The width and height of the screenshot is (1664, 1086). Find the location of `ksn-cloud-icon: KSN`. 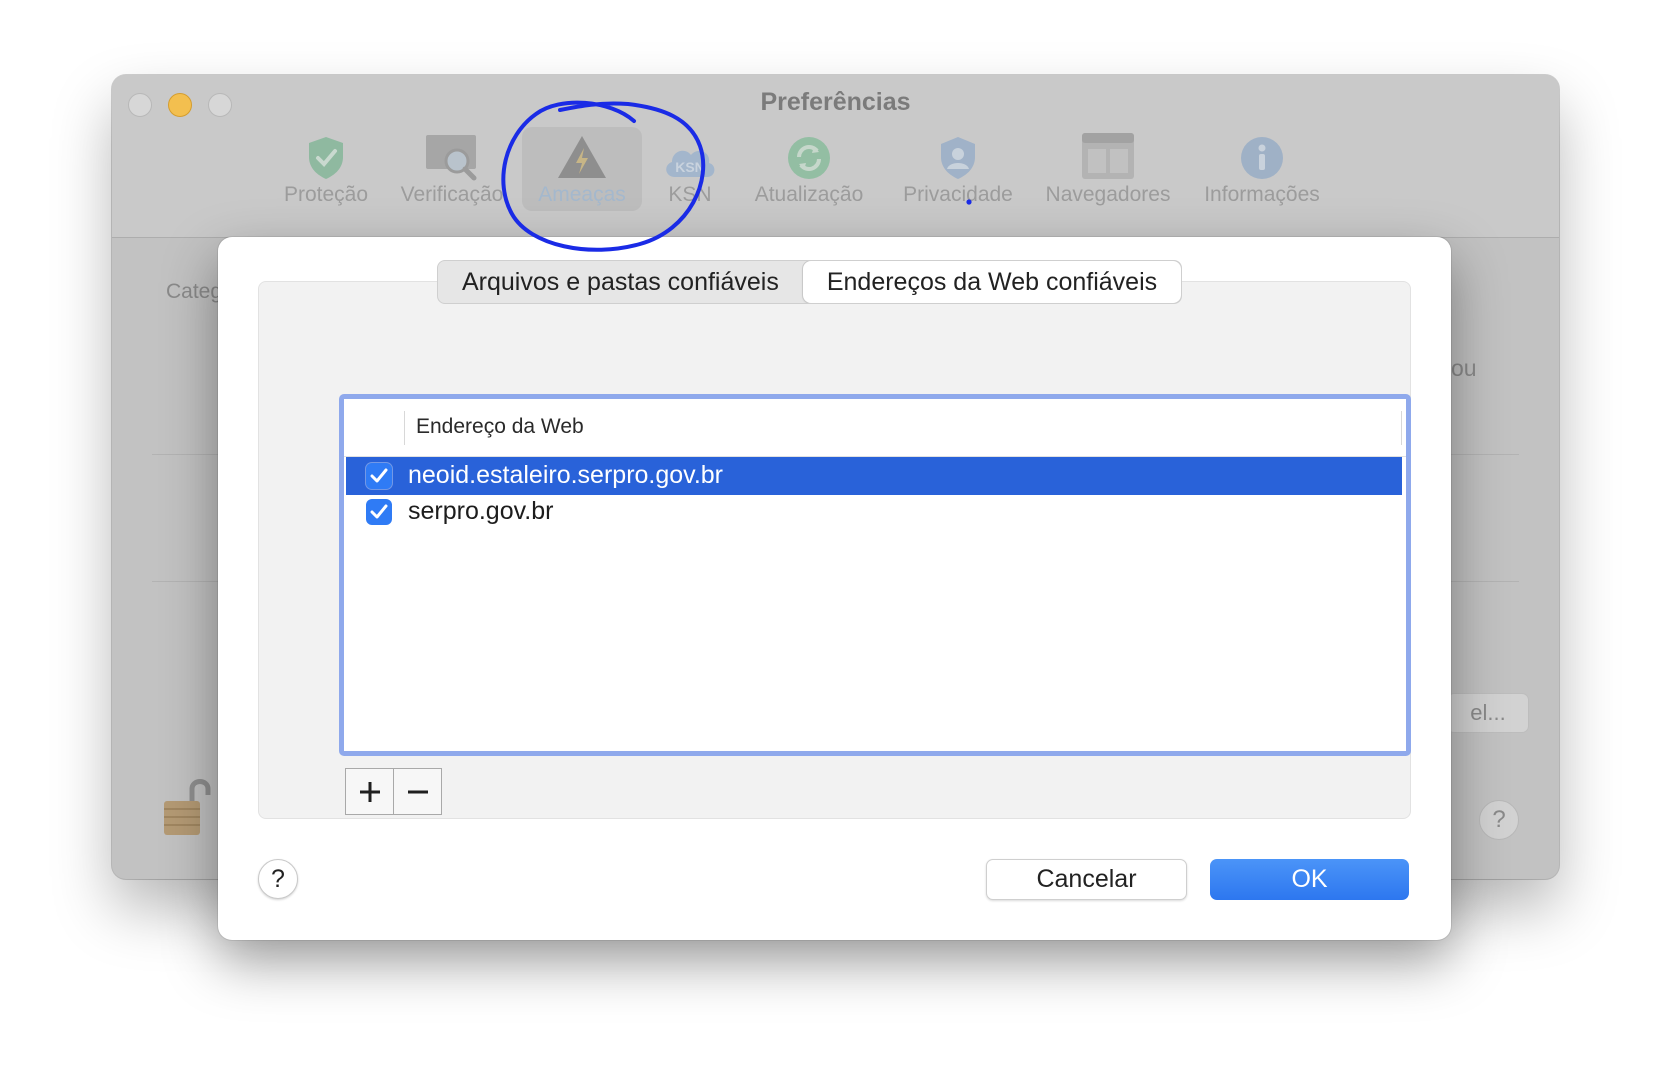

ksn-cloud-icon: KSN is located at coordinates (690, 154).